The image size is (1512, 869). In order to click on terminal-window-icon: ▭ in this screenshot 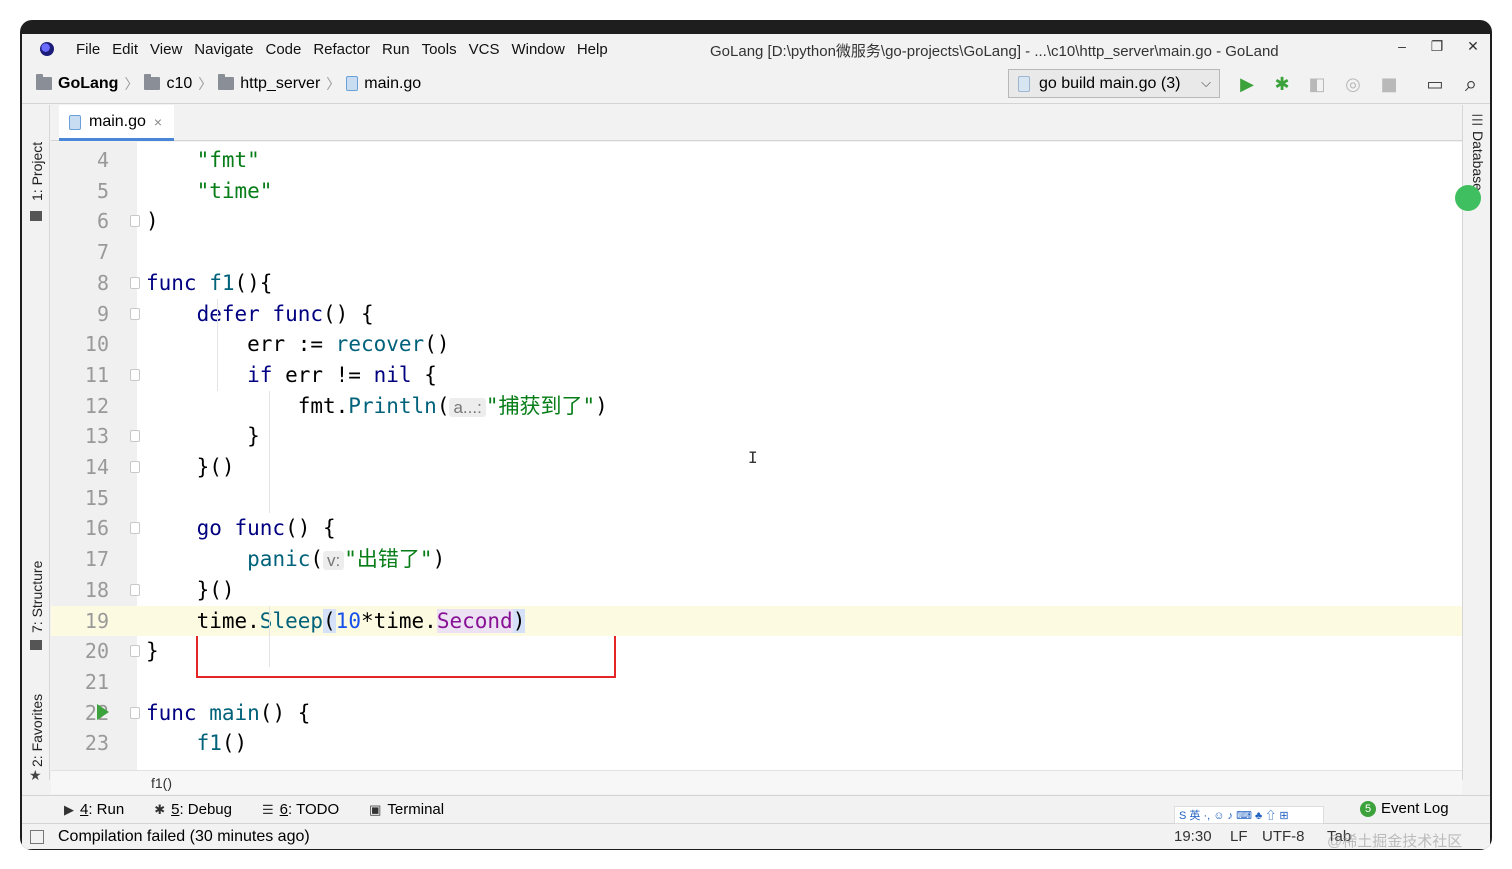, I will do `click(1435, 84)`.